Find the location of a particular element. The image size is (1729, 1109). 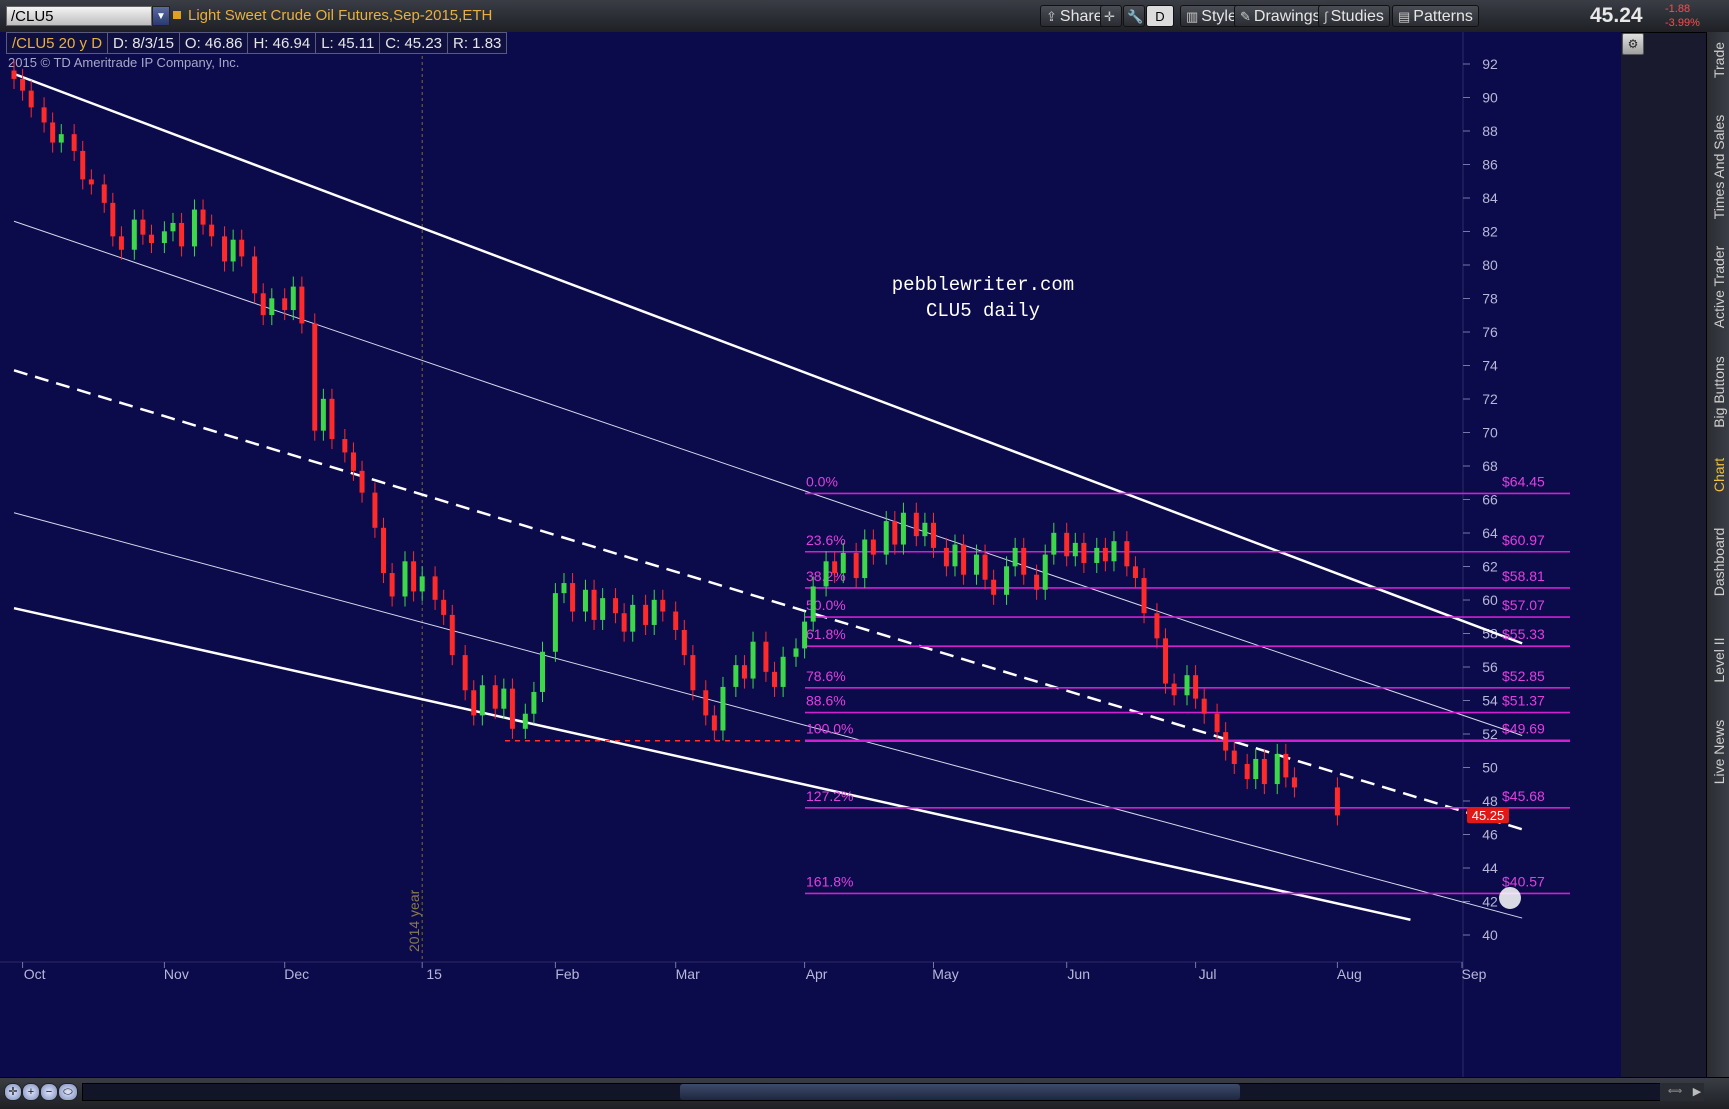

wrench-tool-button: 🔧 is located at coordinates (1134, 16).